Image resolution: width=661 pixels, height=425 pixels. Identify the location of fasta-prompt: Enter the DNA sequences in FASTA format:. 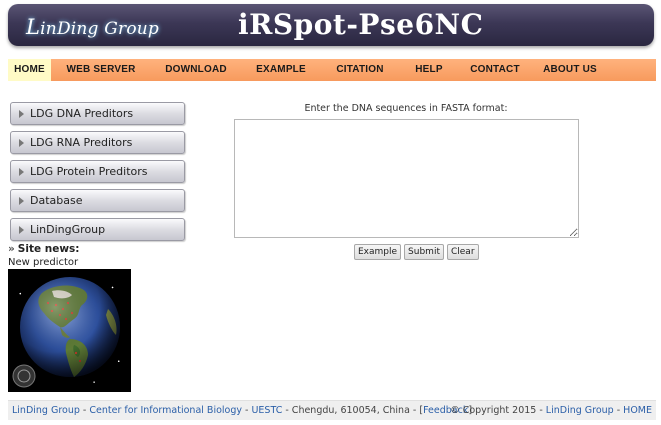
(406, 108).